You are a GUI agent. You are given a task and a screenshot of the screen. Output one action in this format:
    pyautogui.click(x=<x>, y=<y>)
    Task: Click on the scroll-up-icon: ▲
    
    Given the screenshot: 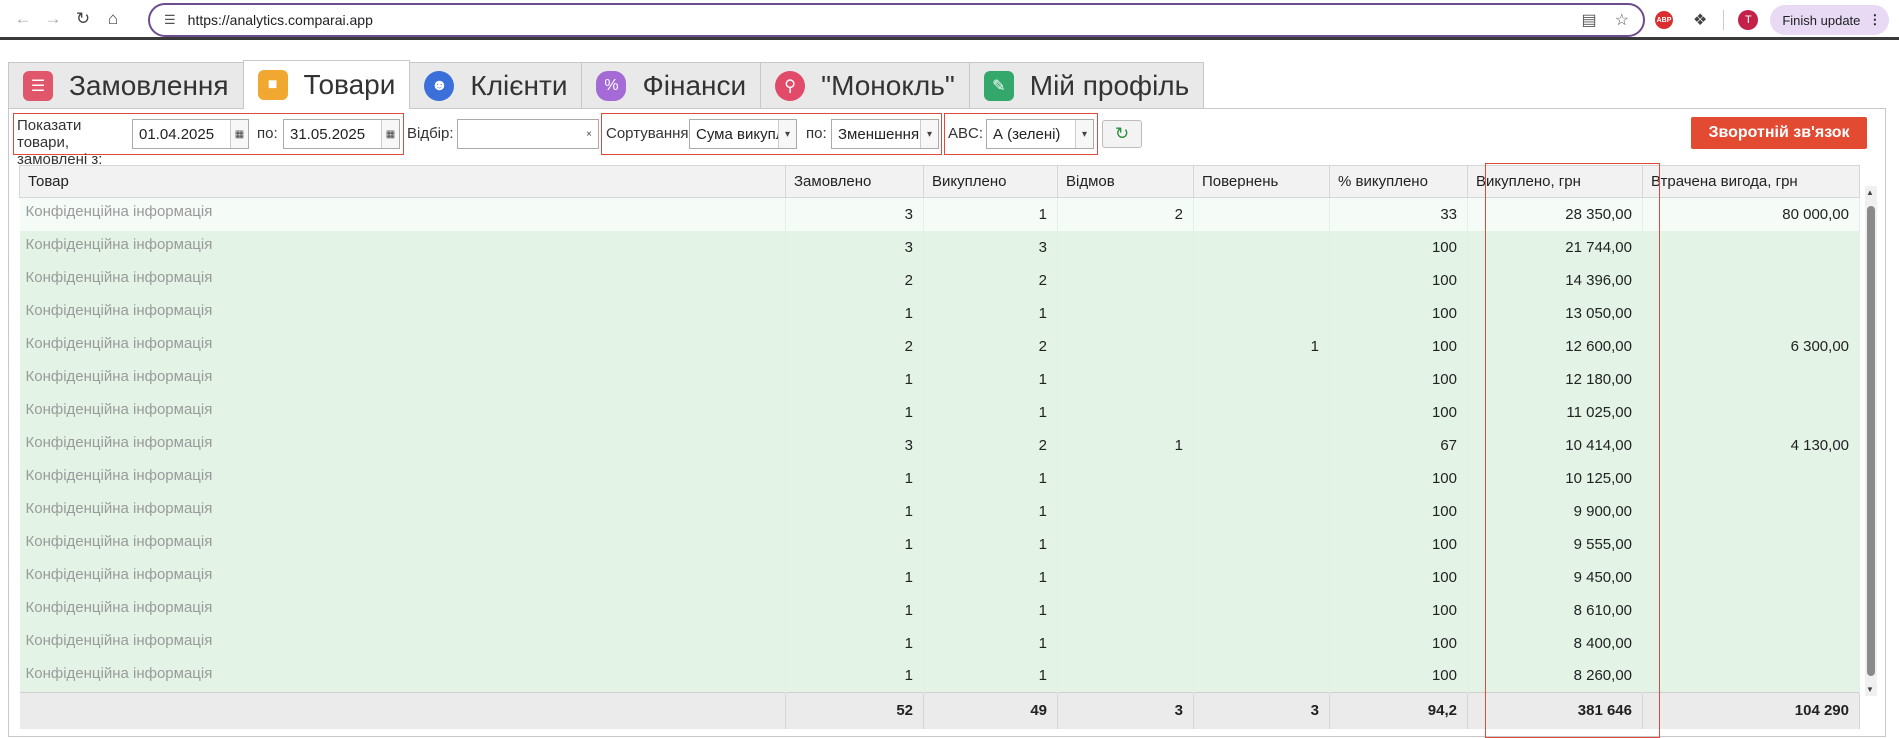 What is the action you would take?
    pyautogui.click(x=1870, y=192)
    